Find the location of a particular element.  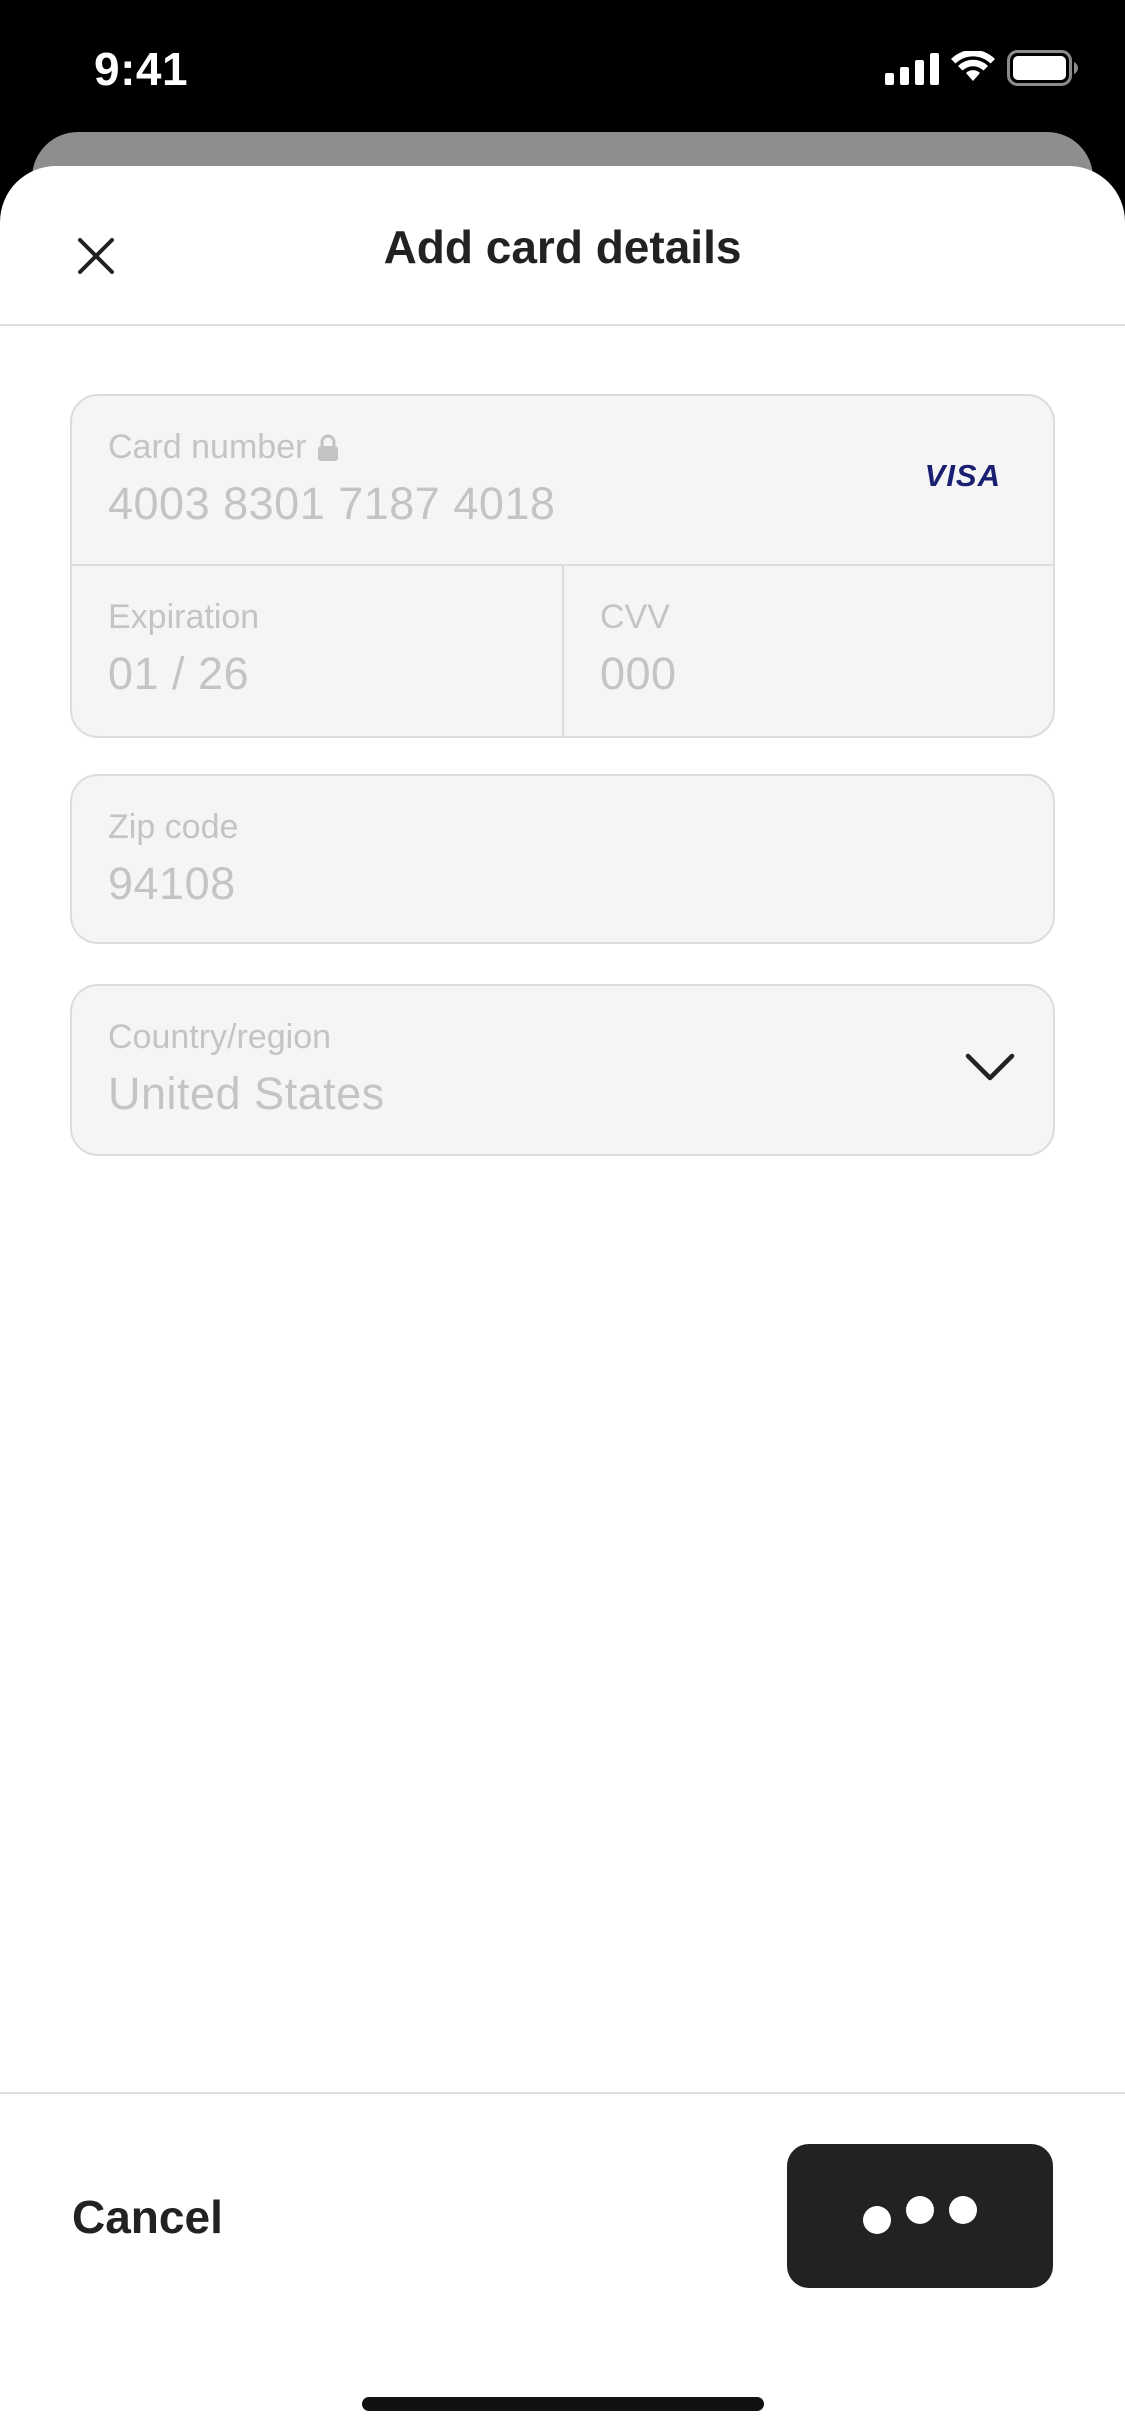

zip-code-field: Zip code 94108 is located at coordinates (562, 859).